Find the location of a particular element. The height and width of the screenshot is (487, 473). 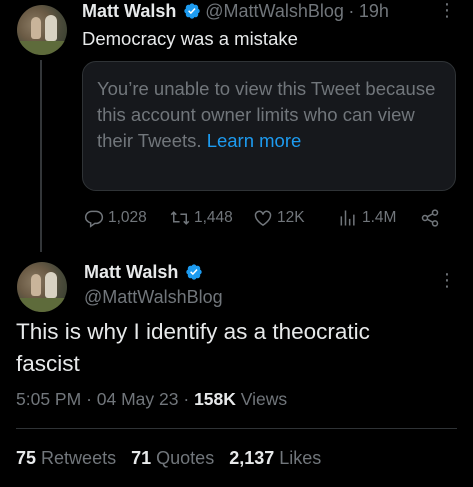

tweet-header: Matt Walsh @MattWalshBlog · 19h is located at coordinates (235, 11).